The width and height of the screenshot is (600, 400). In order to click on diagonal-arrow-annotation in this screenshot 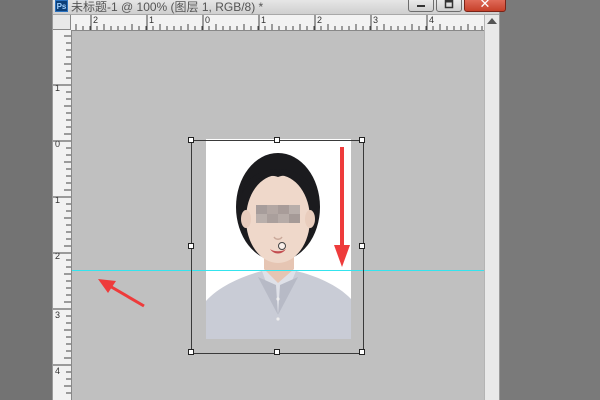, I will do `click(121, 293)`.